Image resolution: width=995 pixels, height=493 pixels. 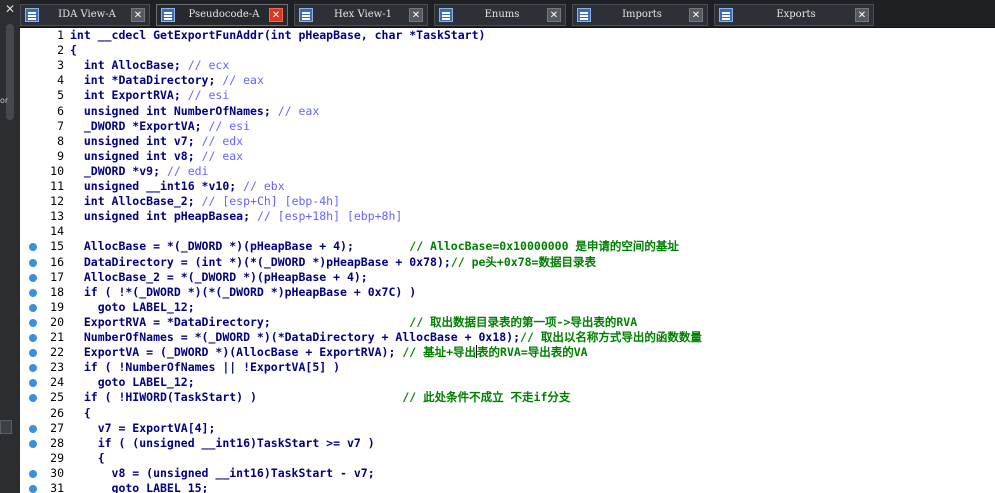 What do you see at coordinates (57, 261) in the screenshot?
I see `line-number: 16` at bounding box center [57, 261].